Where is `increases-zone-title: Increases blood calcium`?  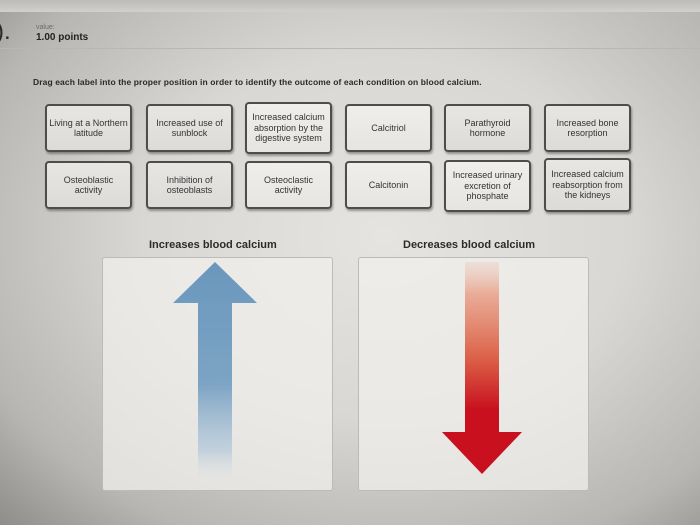
increases-zone-title: Increases blood calcium is located at coordinates (213, 245).